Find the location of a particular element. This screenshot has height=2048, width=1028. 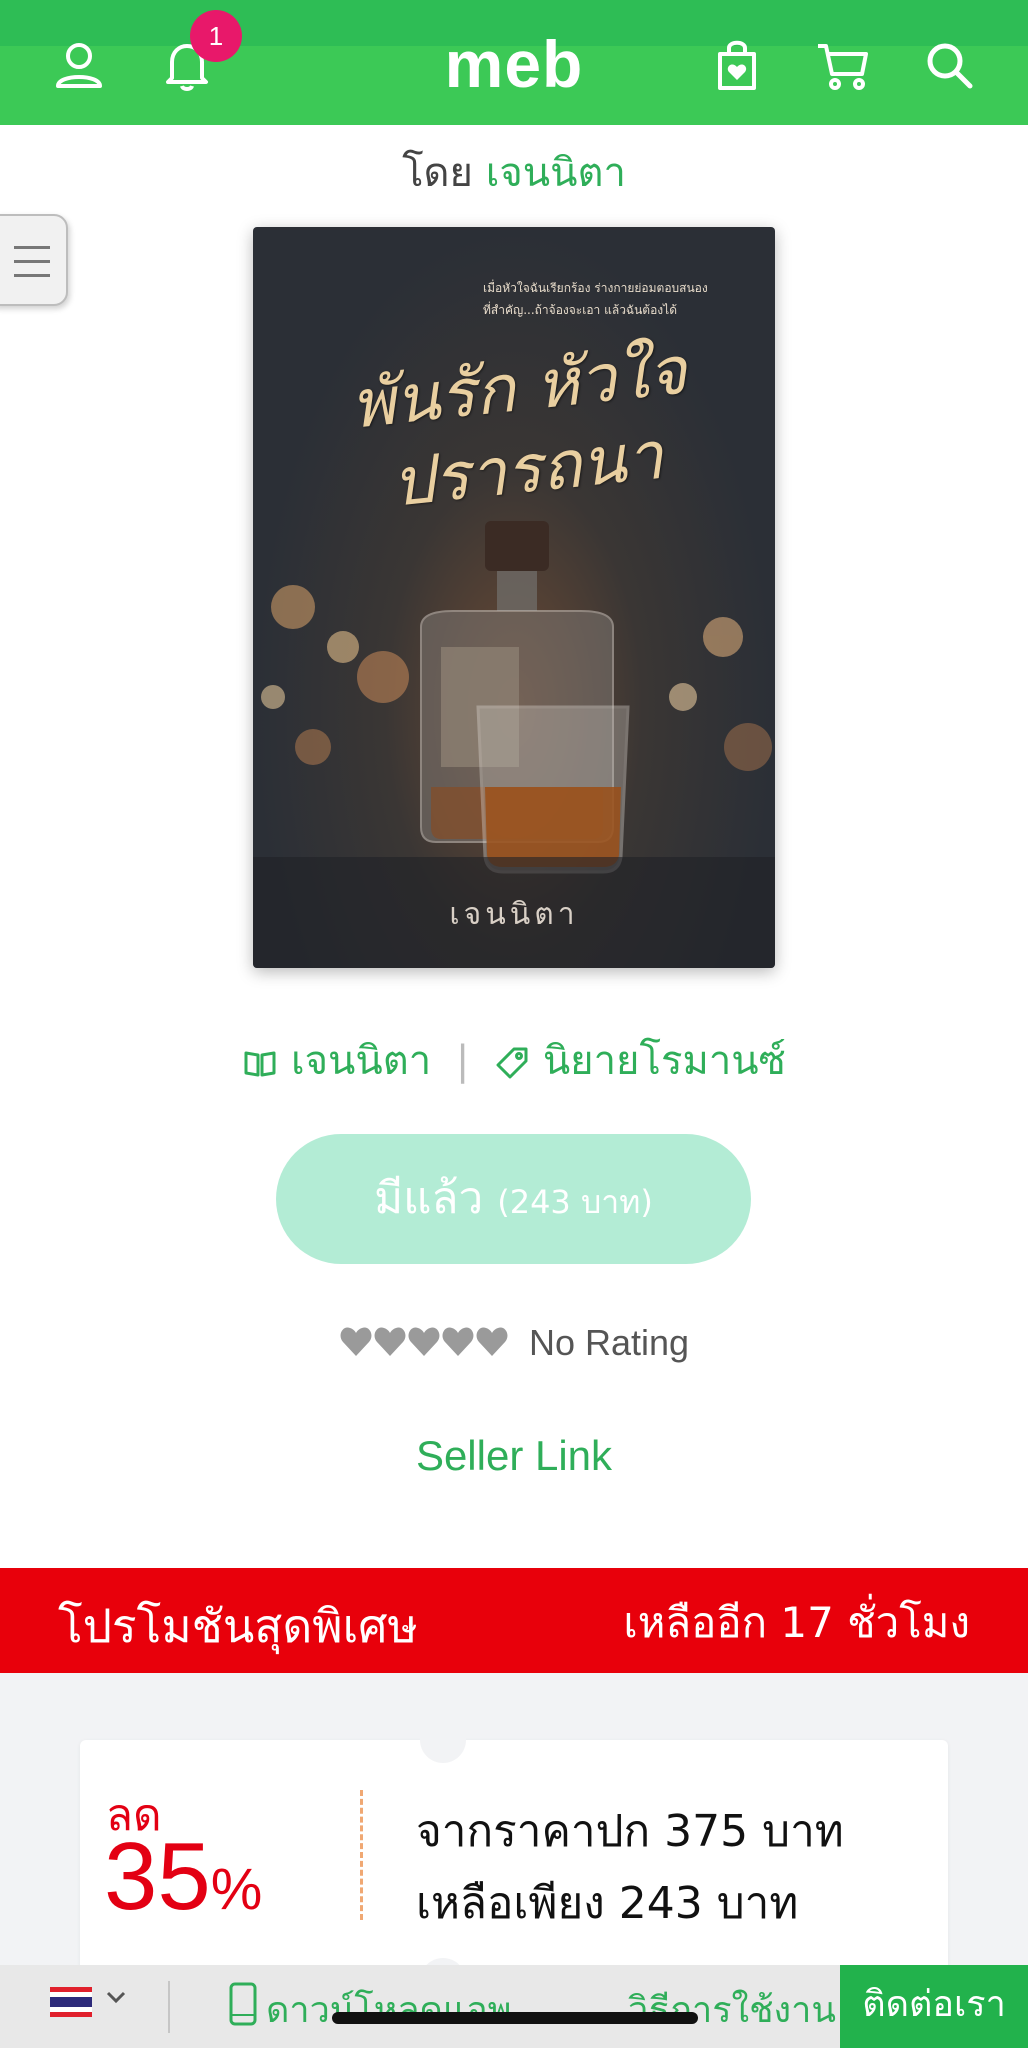

promotion-title: โปรโมชันสุดพิเศษ is located at coordinates (238, 1626).